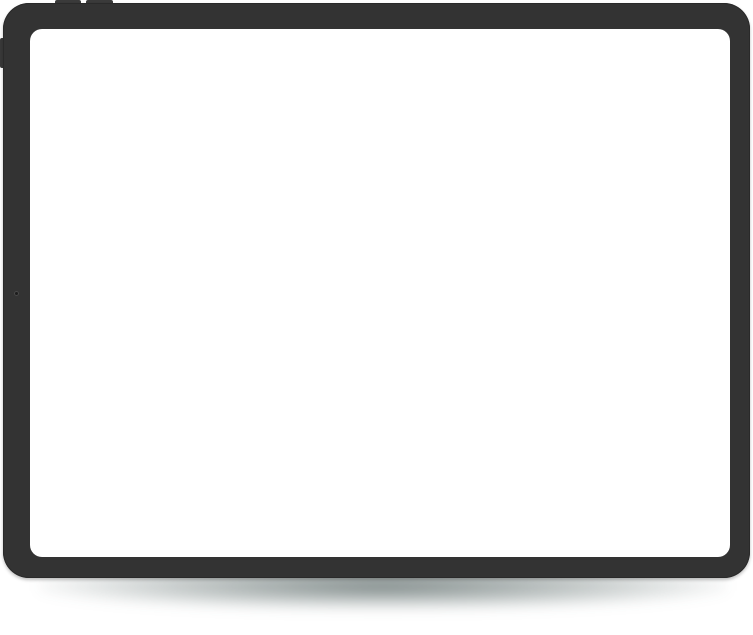 The image size is (753, 635). What do you see at coordinates (16, 293) in the screenshot?
I see `front-camera-icon` at bounding box center [16, 293].